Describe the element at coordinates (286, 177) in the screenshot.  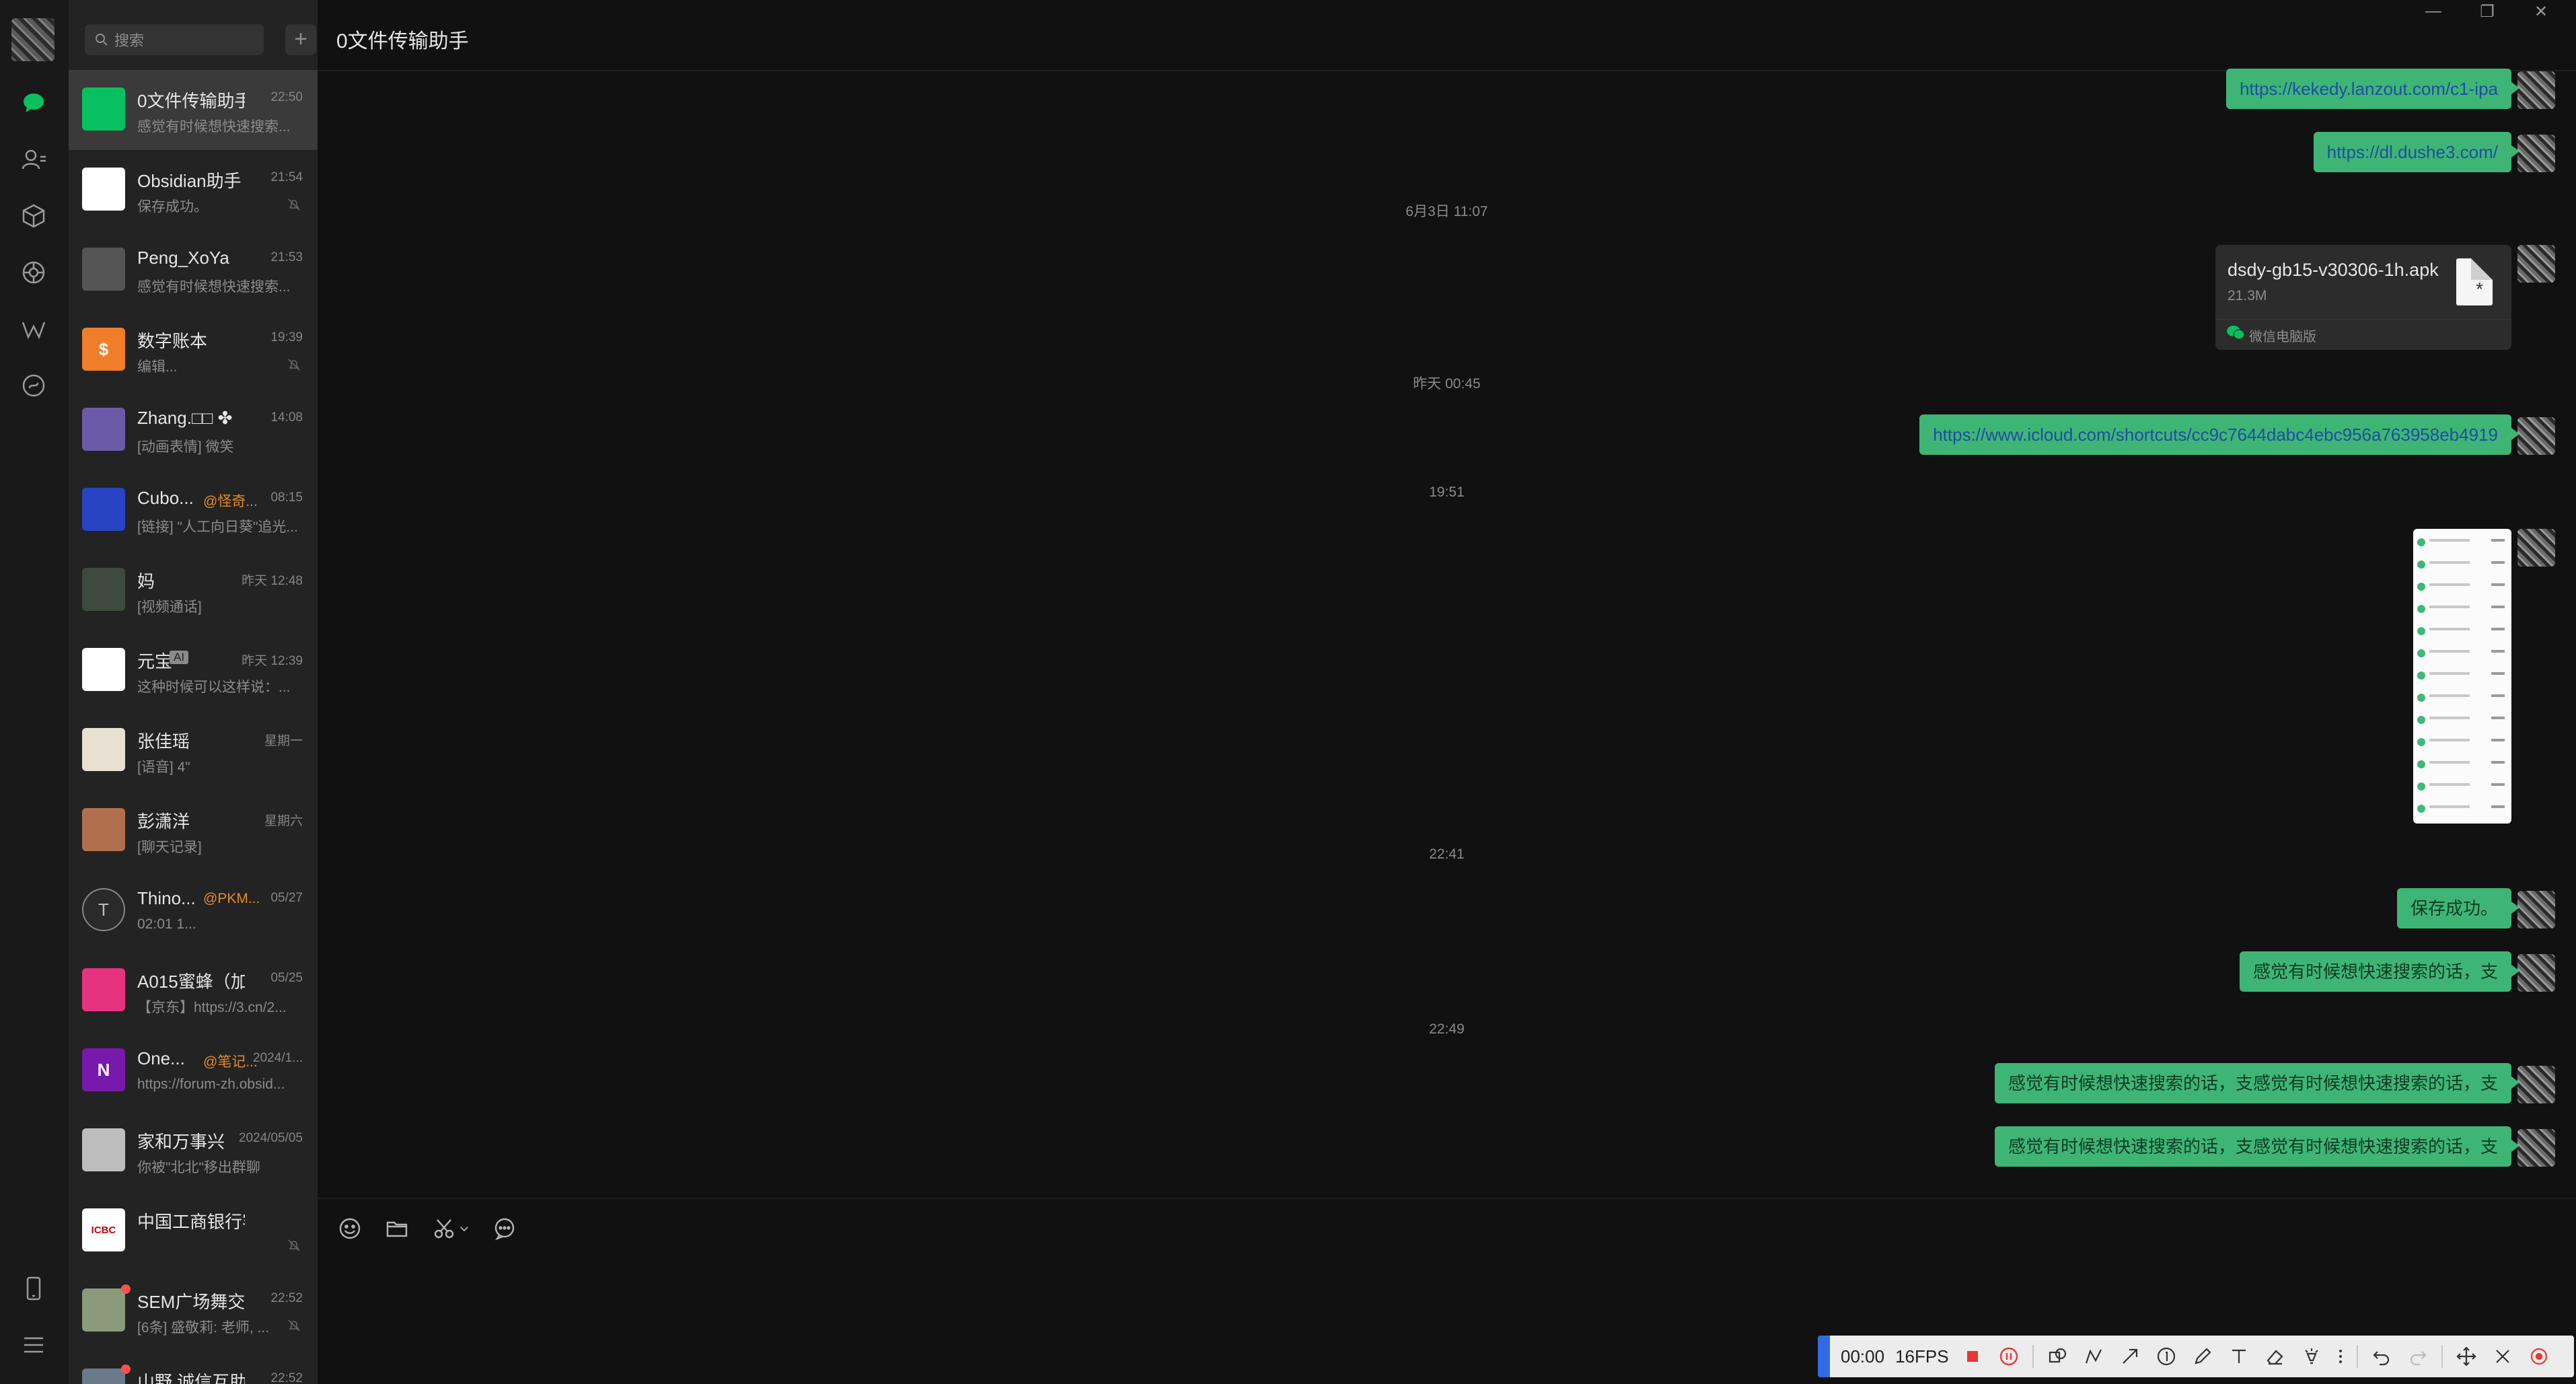
I see `session-time: 21:54` at that location.